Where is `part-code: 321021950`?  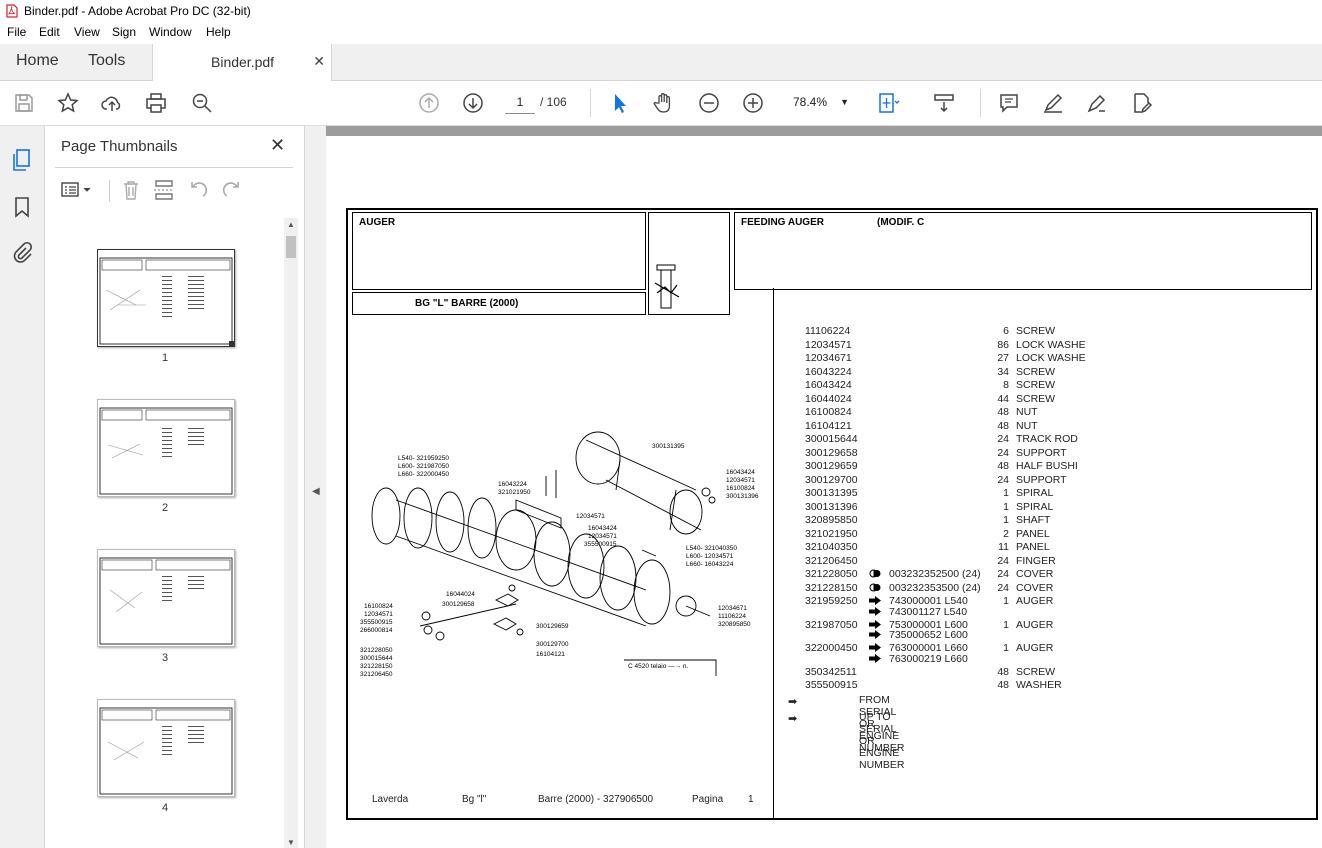
part-code: 321021950 is located at coordinates (831, 533).